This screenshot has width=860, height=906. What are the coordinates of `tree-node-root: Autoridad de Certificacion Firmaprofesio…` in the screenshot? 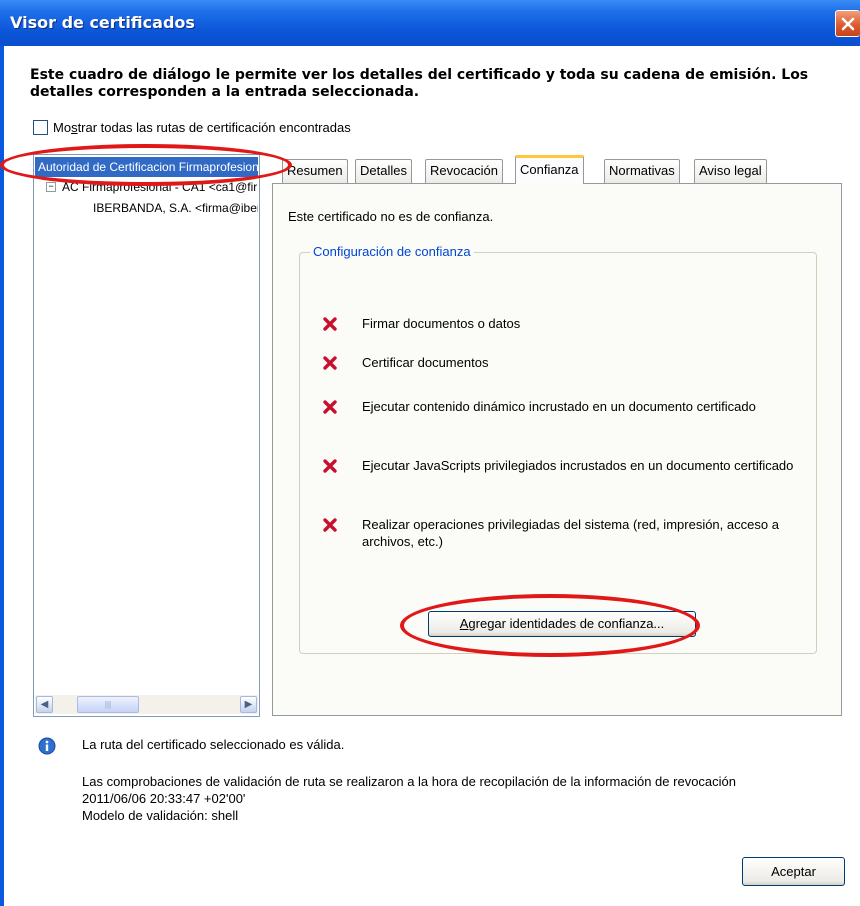 It's located at (146, 167).